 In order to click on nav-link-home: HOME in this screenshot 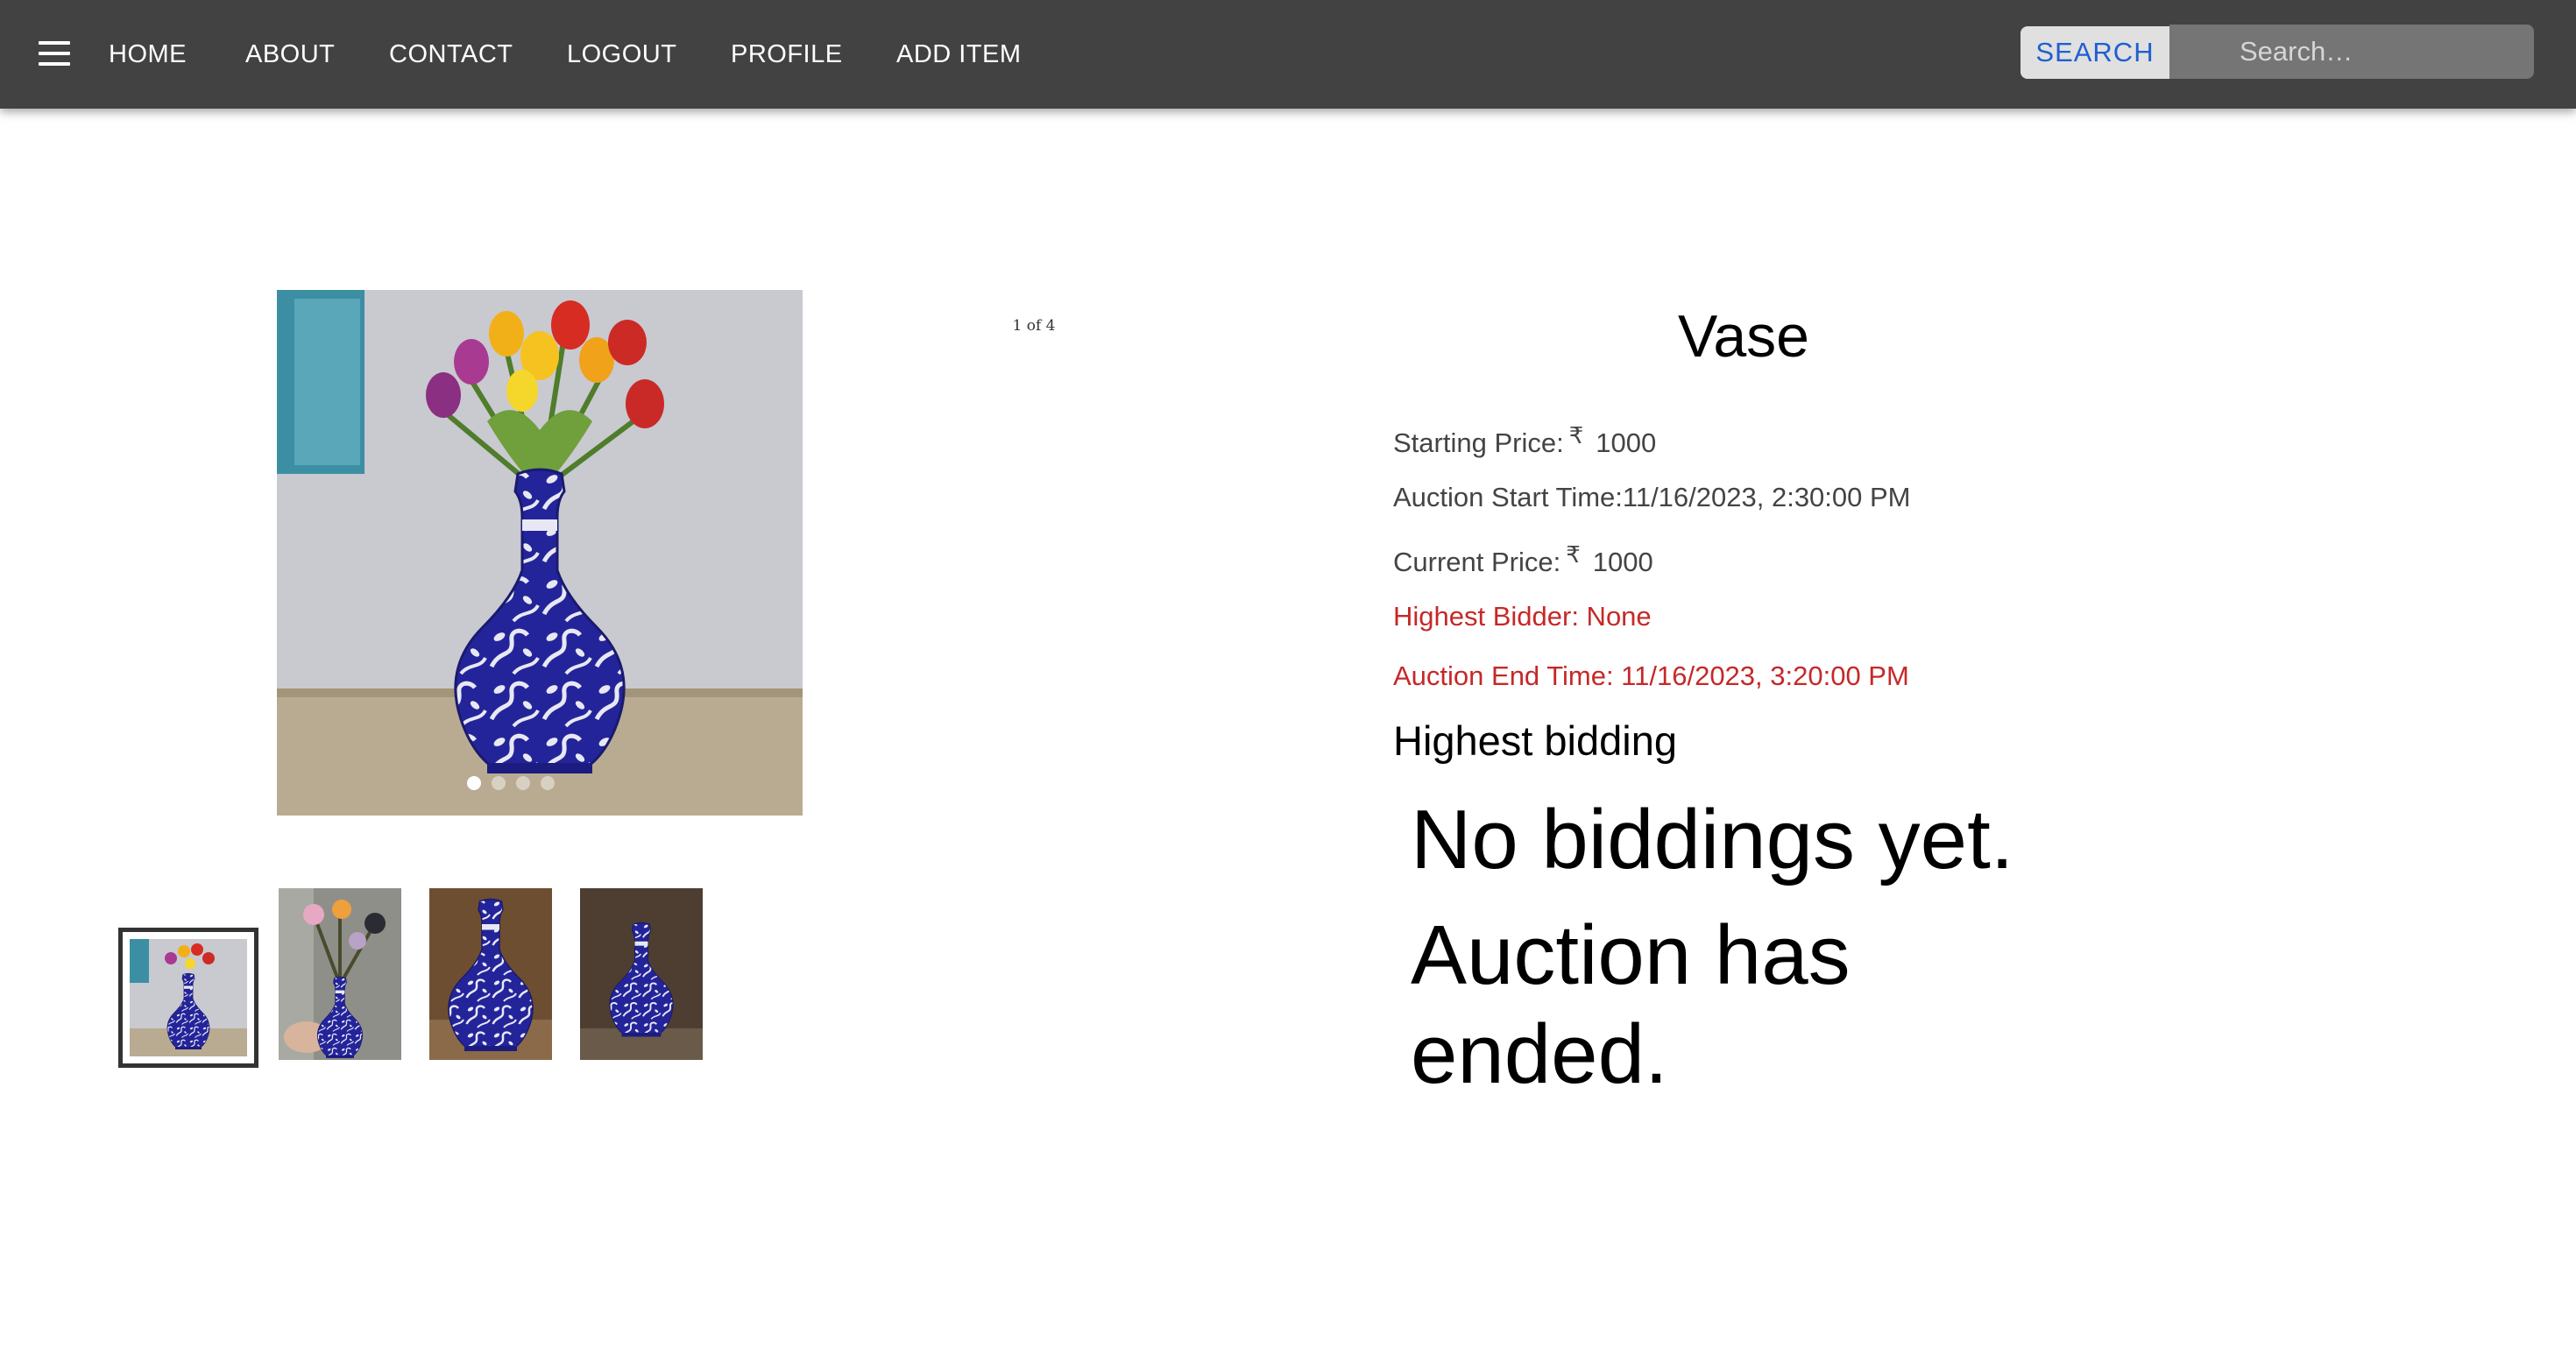, I will do `click(148, 54)`.